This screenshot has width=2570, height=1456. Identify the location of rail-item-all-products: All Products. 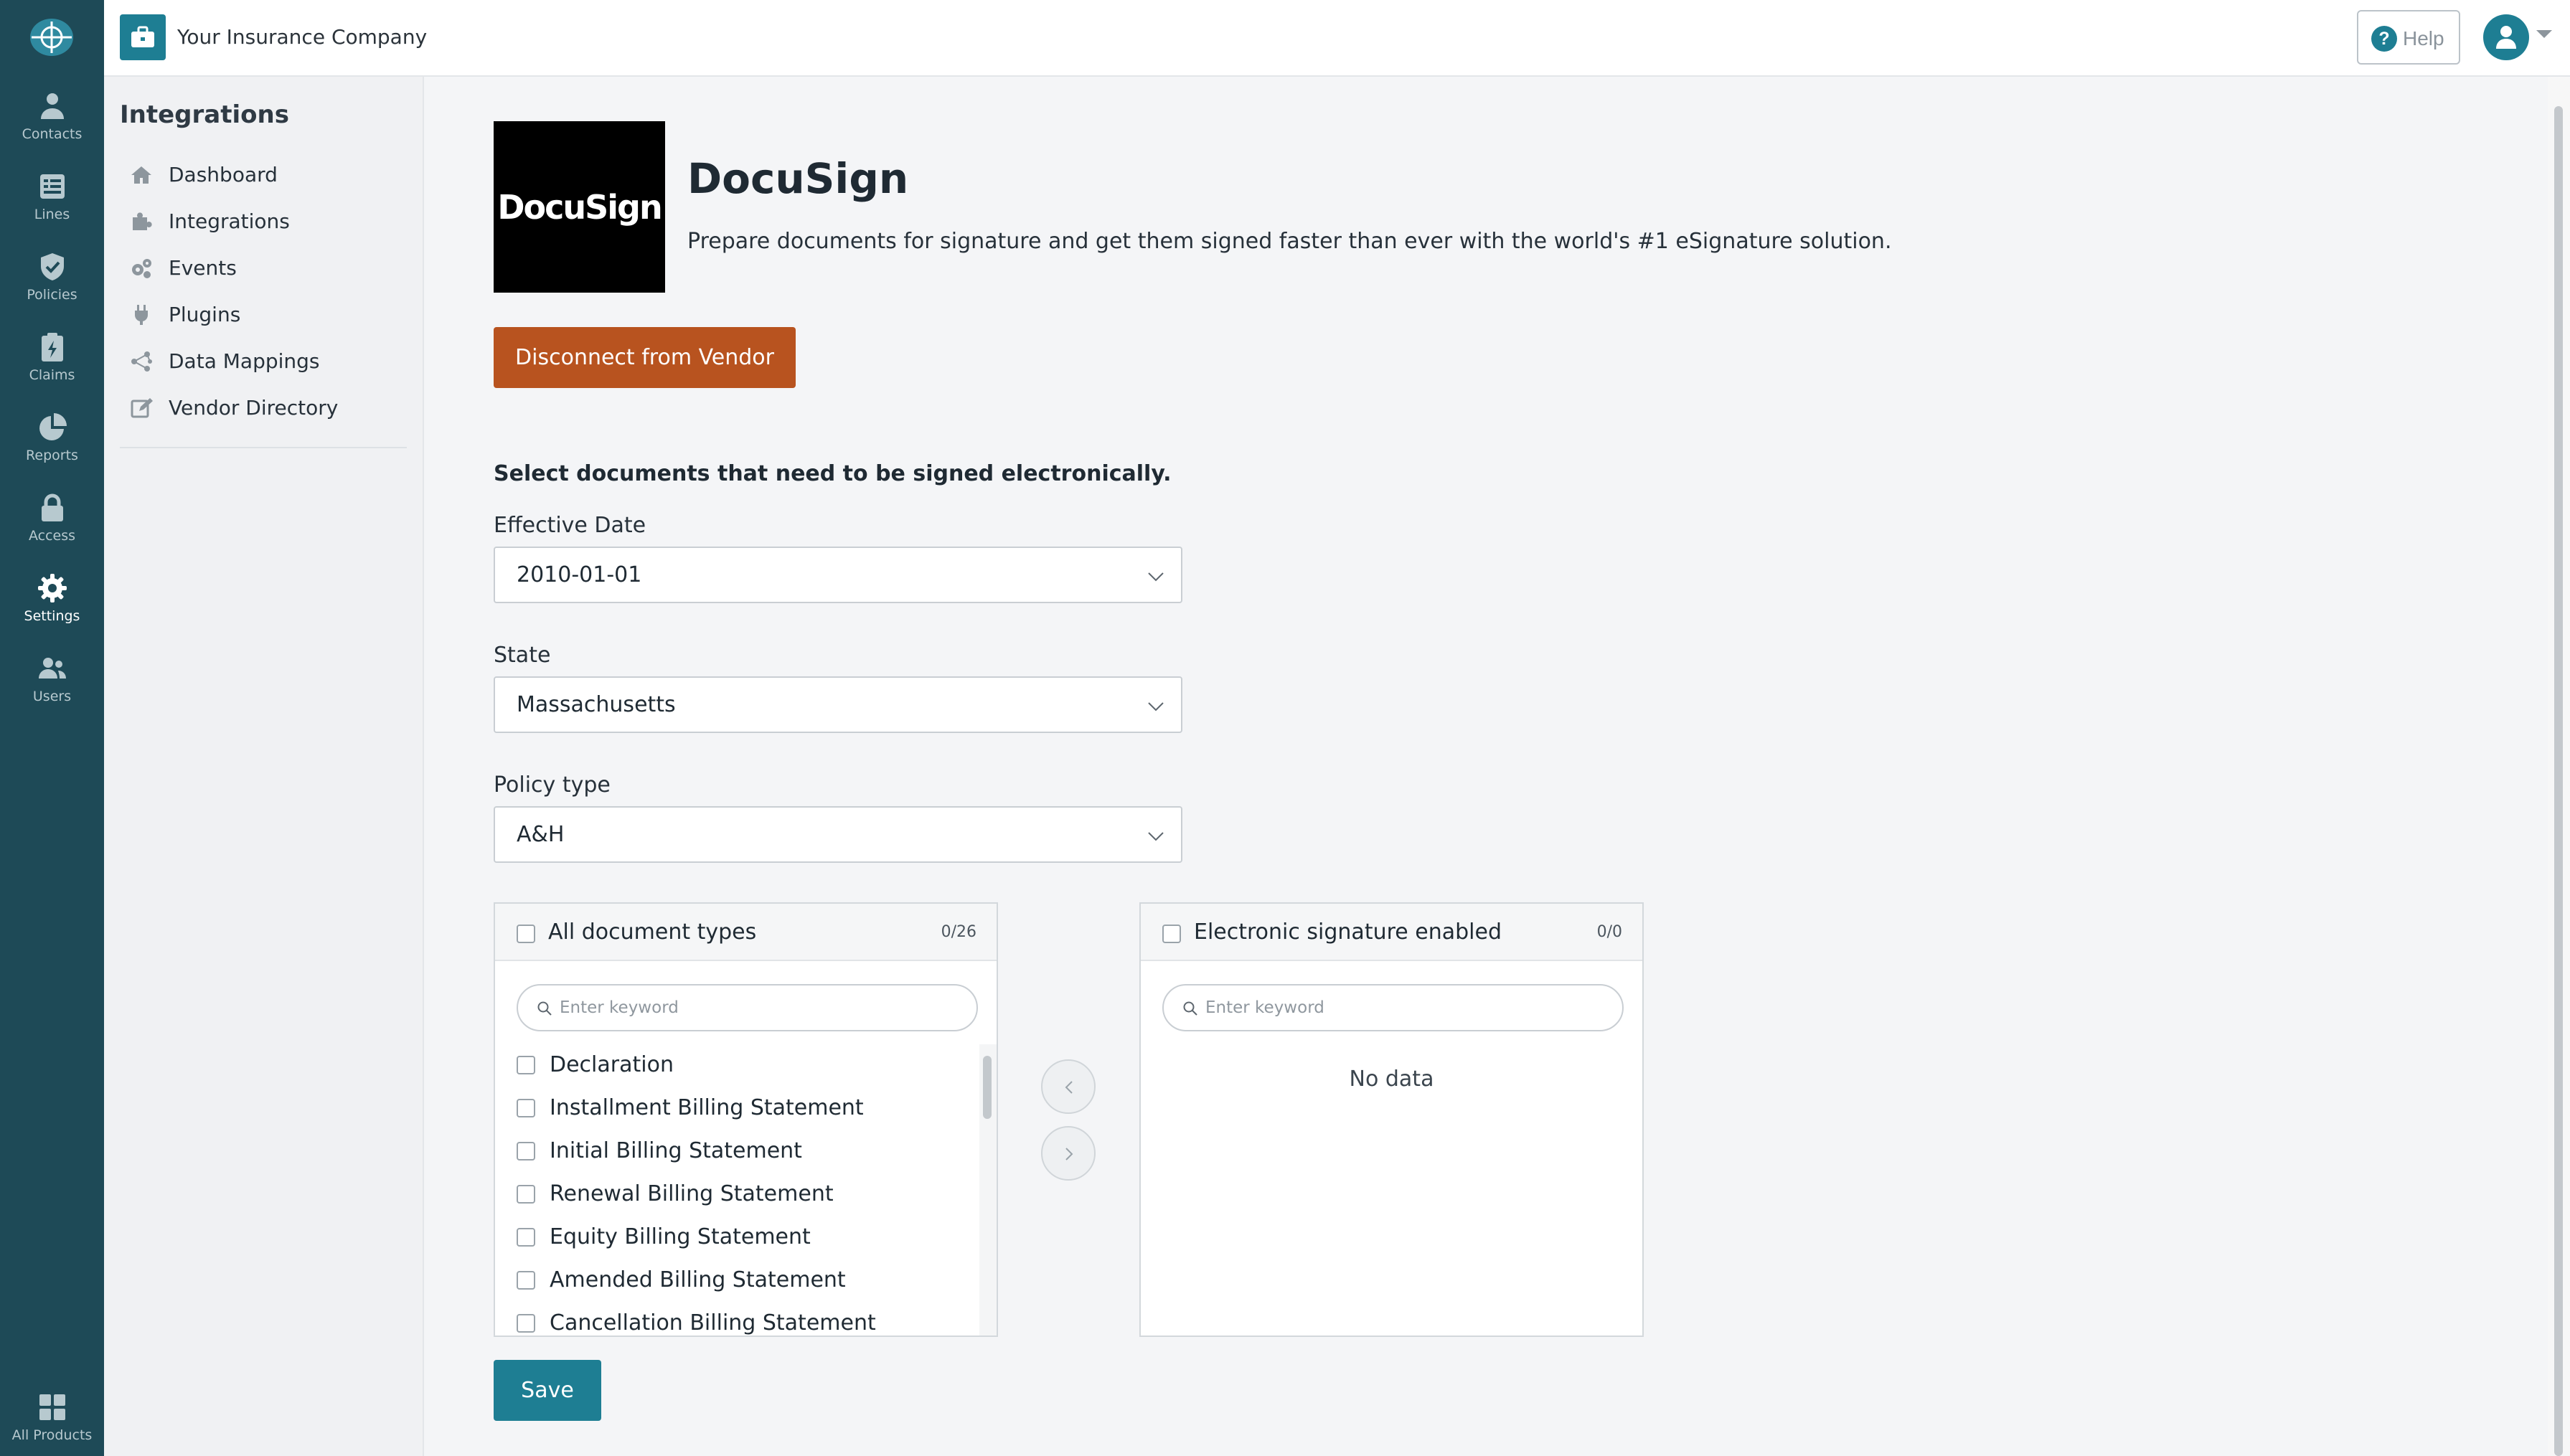
(52, 1423).